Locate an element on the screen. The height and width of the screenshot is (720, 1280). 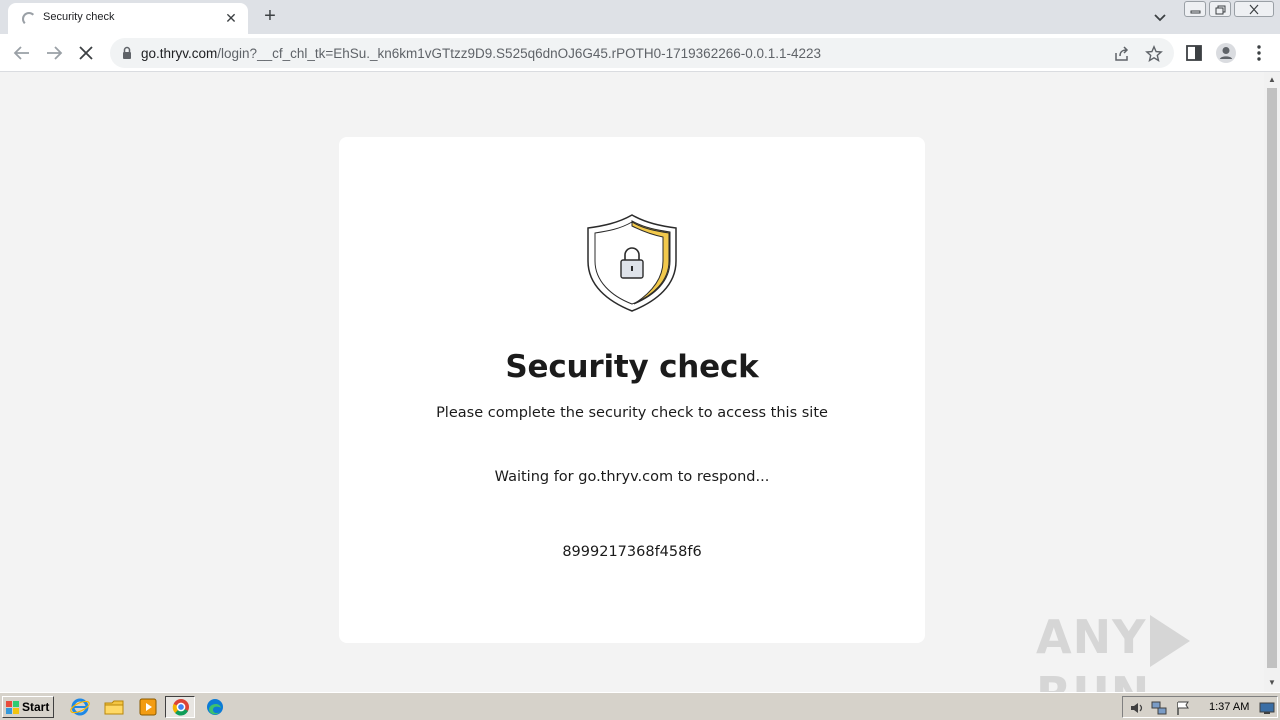
forward-icon is located at coordinates (55, 53).